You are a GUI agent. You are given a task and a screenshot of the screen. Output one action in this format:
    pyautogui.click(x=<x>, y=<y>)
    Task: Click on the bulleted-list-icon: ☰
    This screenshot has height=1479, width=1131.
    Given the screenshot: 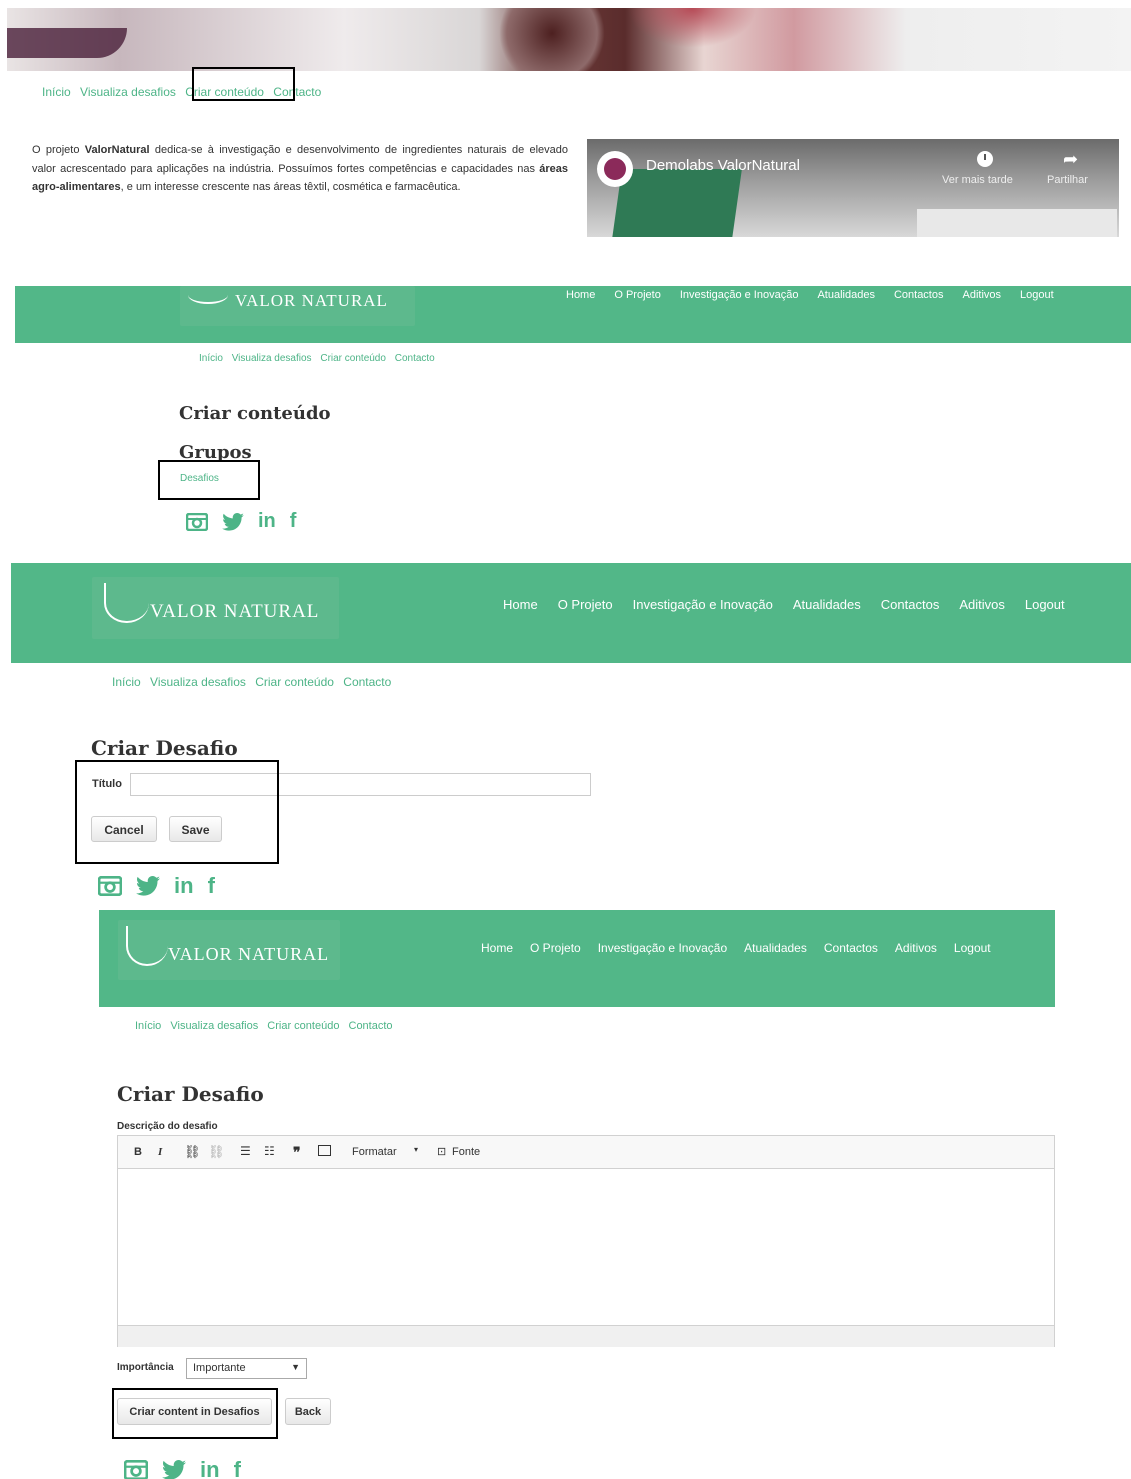 What is the action you would take?
    pyautogui.click(x=245, y=1151)
    